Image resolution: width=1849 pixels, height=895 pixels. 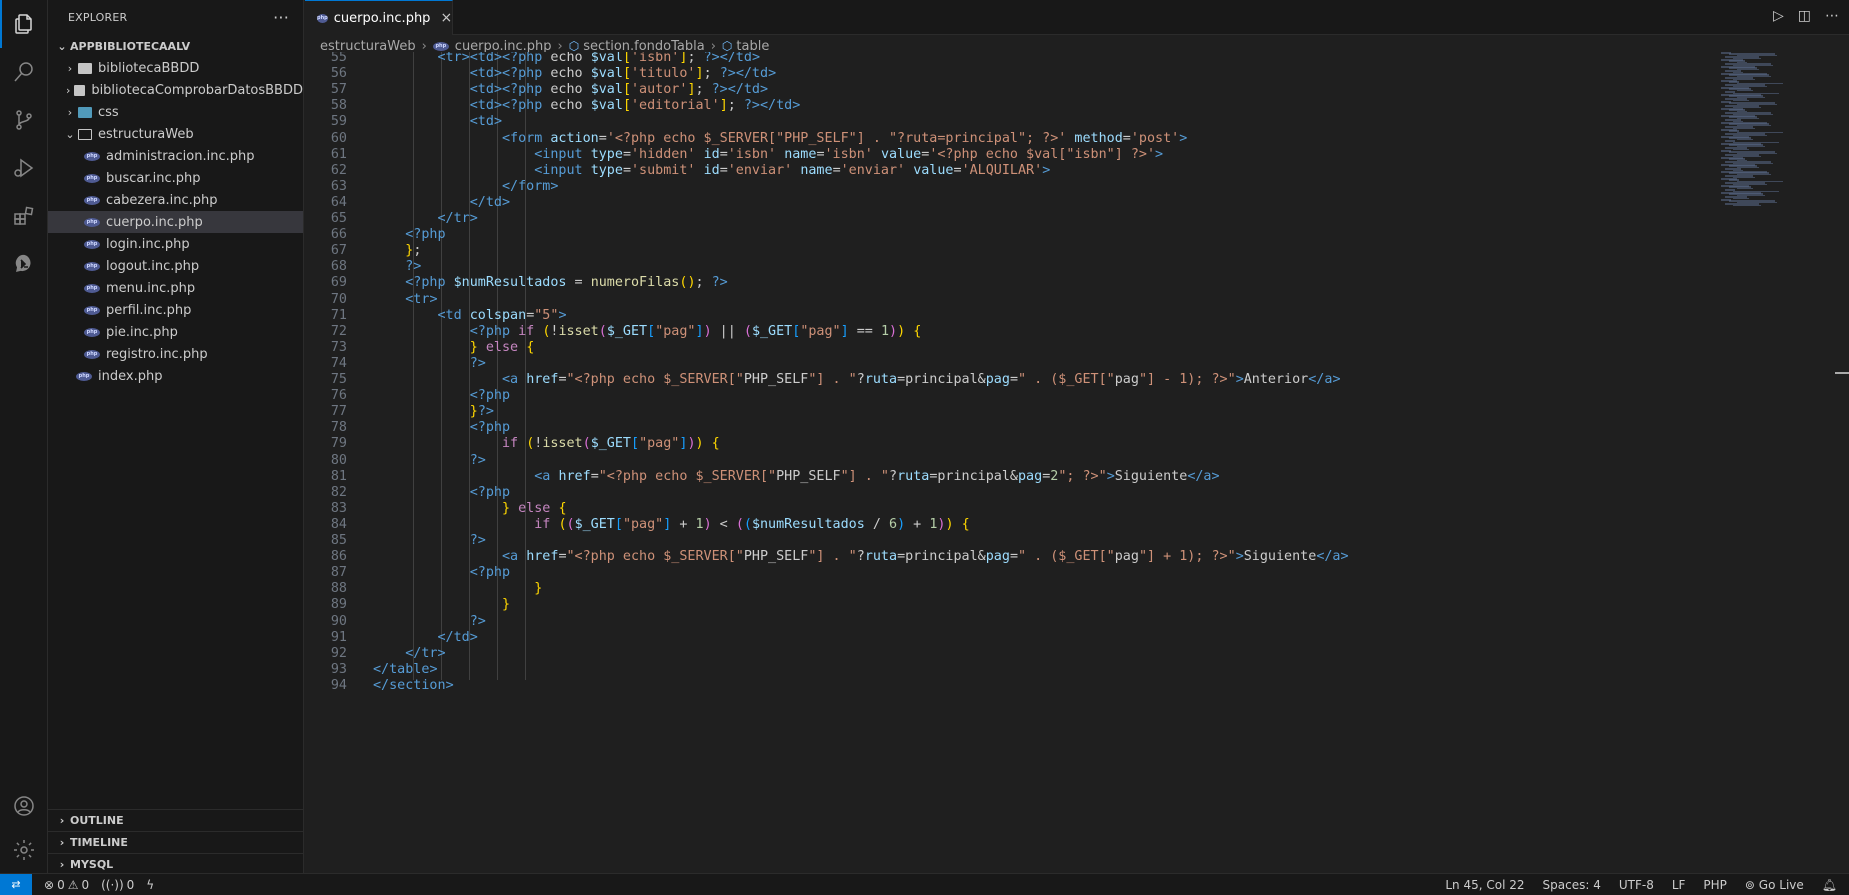 I want to click on live-share-icon, so click(x=24, y=264).